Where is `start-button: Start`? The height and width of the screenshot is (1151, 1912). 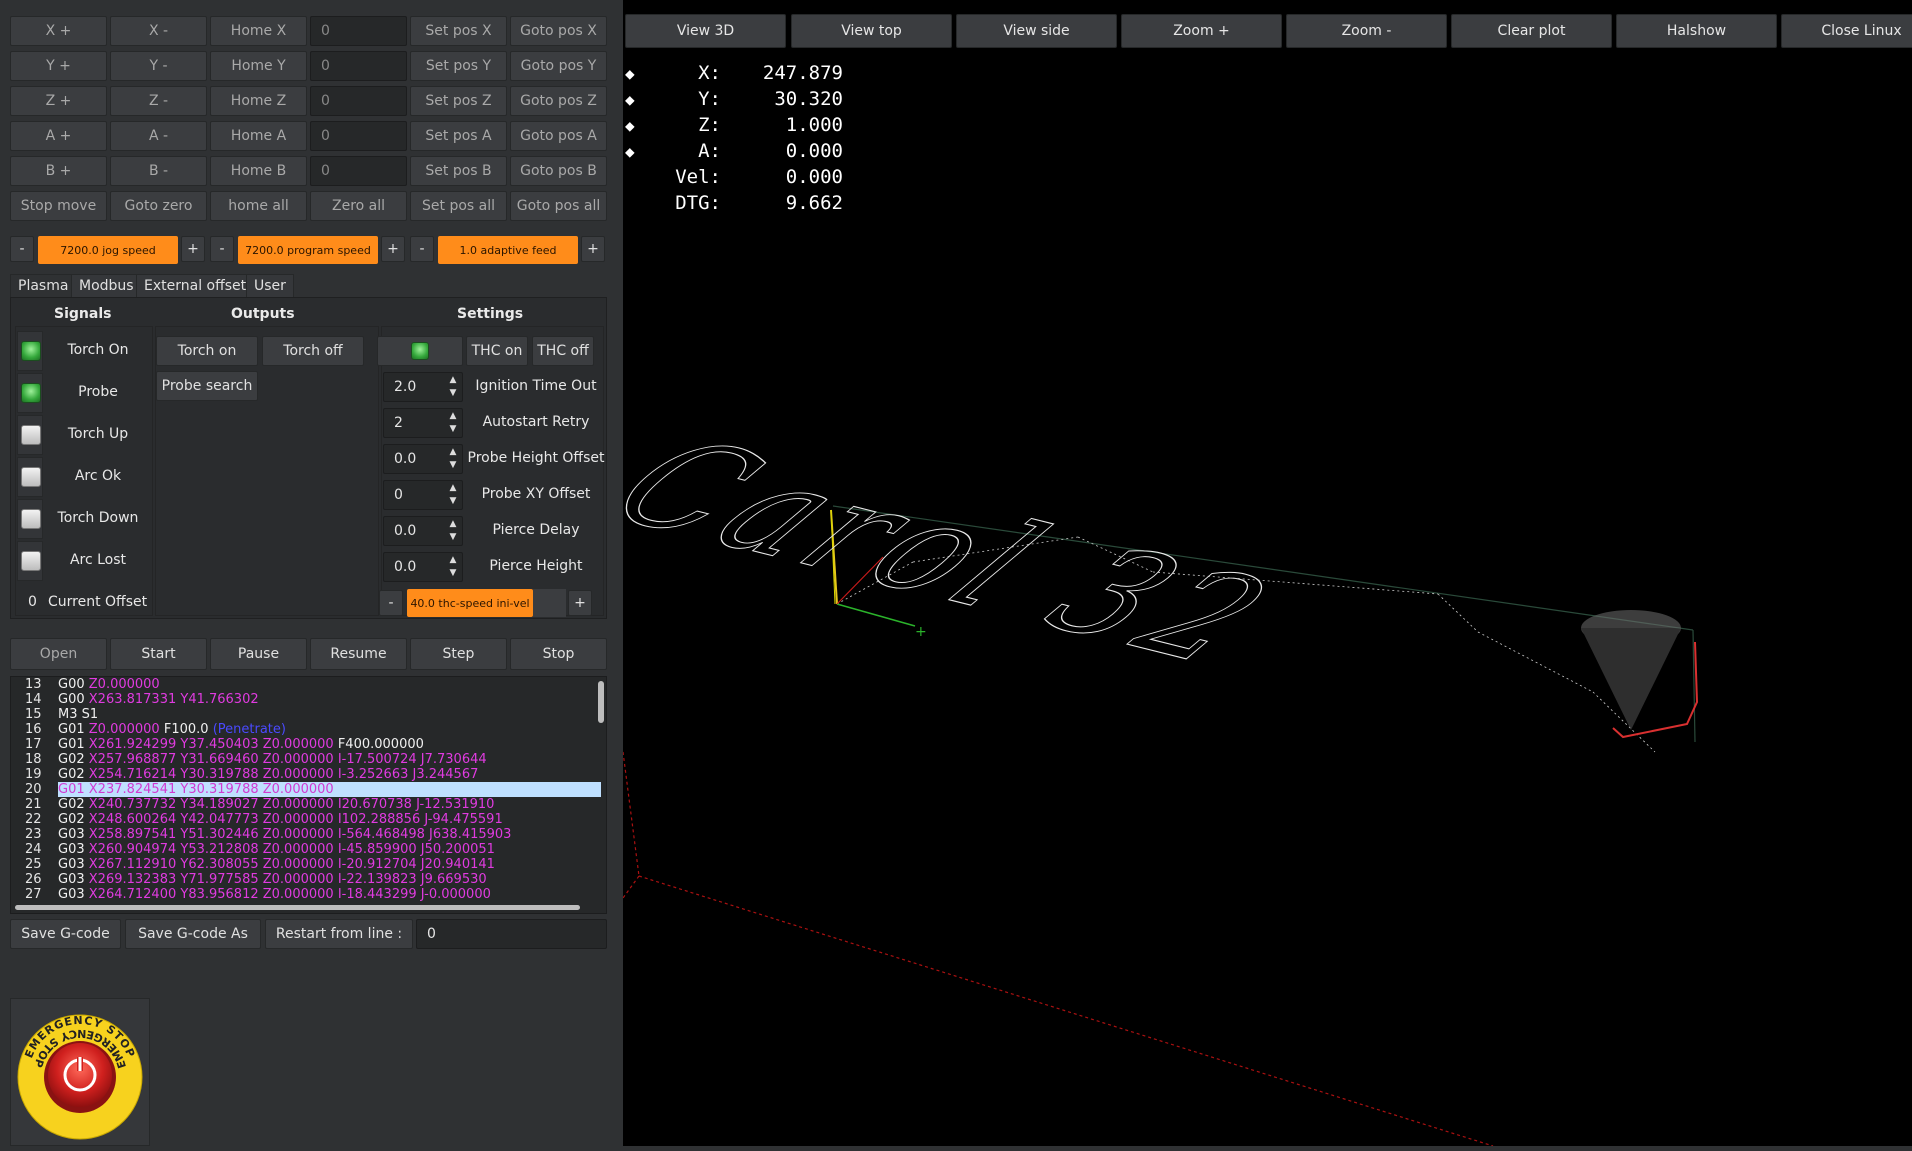
start-button: Start is located at coordinates (158, 654).